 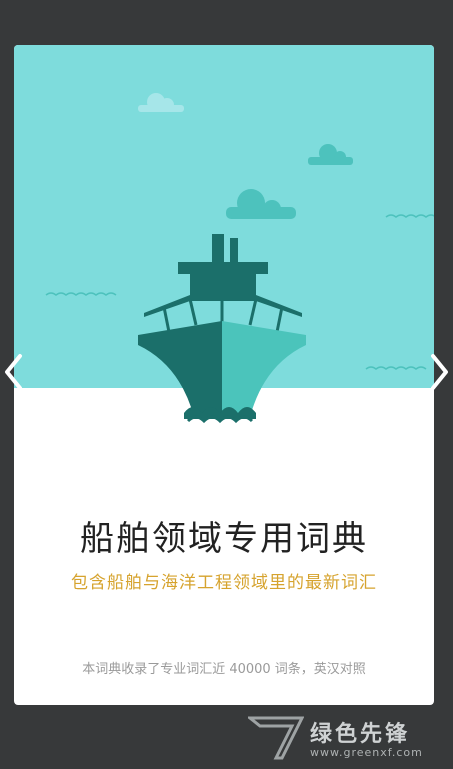 What do you see at coordinates (224, 583) in the screenshot?
I see `page-subtitle: 包含船舶与海洋工程领域里的最新词汇` at bounding box center [224, 583].